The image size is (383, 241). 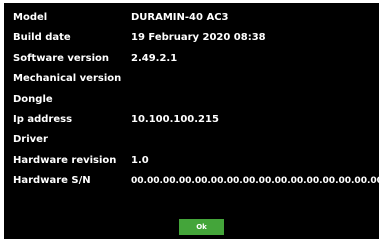 What do you see at coordinates (198, 38) in the screenshot?
I see `build-date-value: 19 February 2020 08:38` at bounding box center [198, 38].